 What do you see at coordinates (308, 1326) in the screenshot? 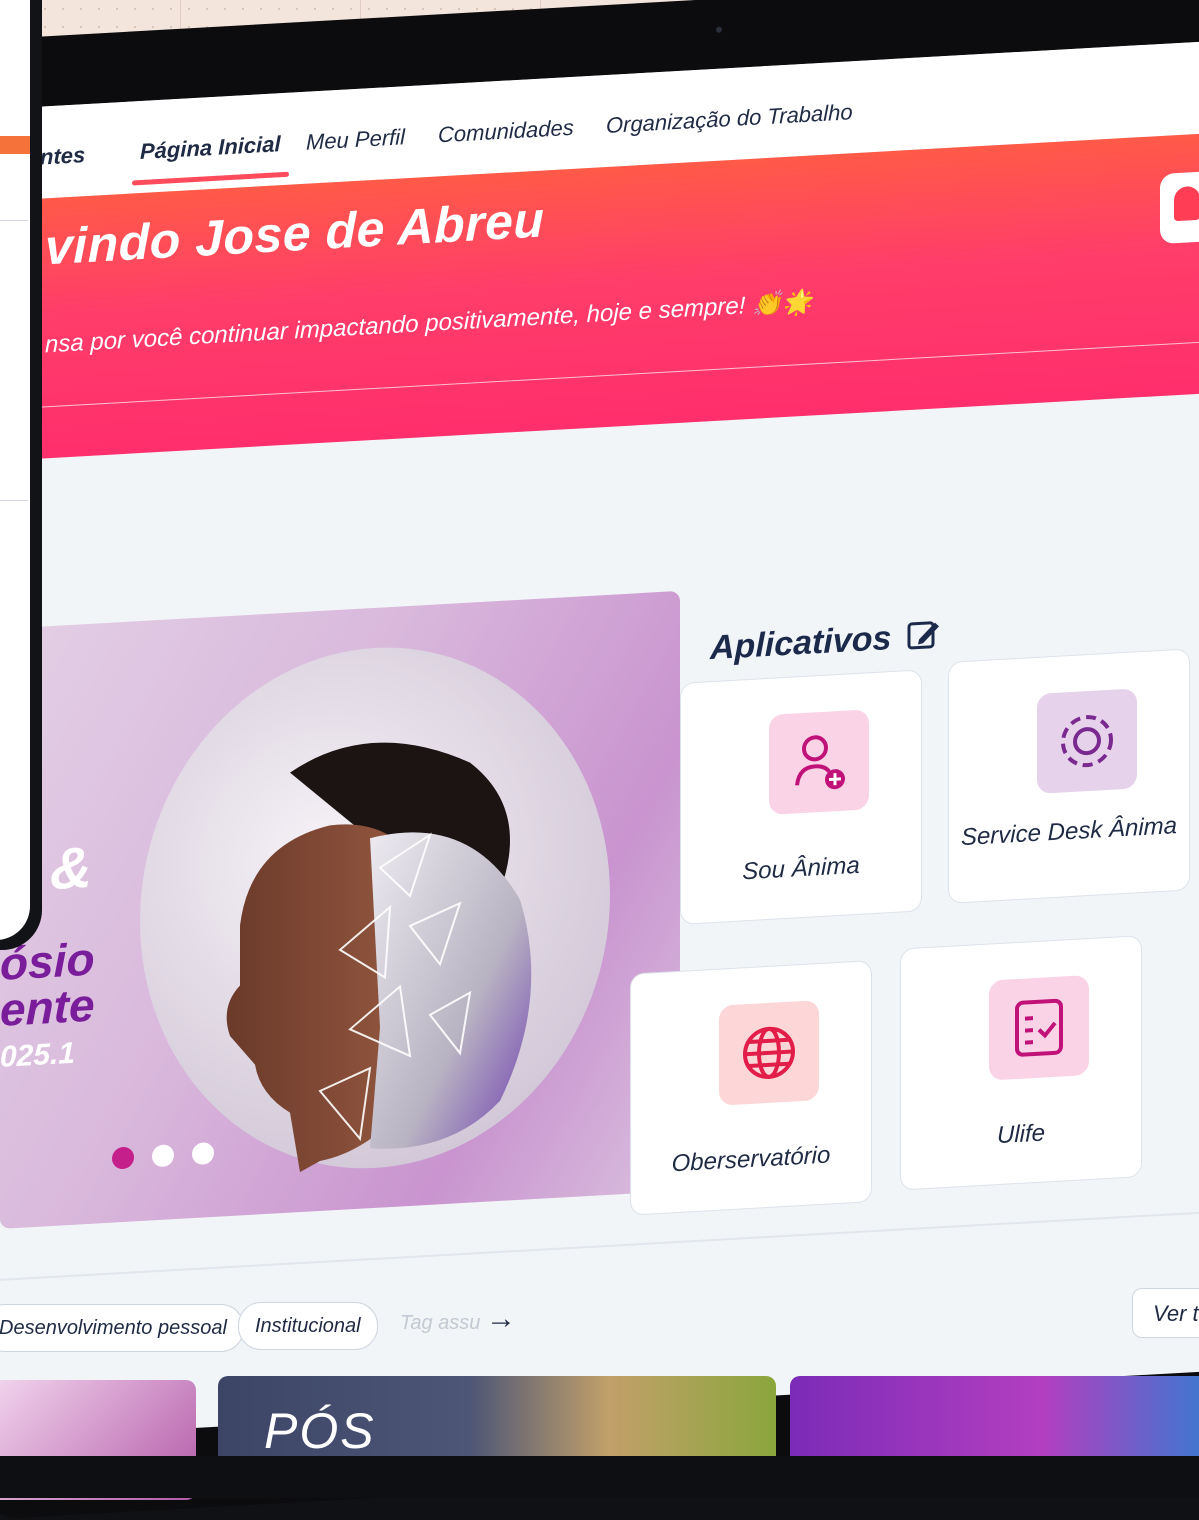
I see `tag-chip-institucional: Institucional` at bounding box center [308, 1326].